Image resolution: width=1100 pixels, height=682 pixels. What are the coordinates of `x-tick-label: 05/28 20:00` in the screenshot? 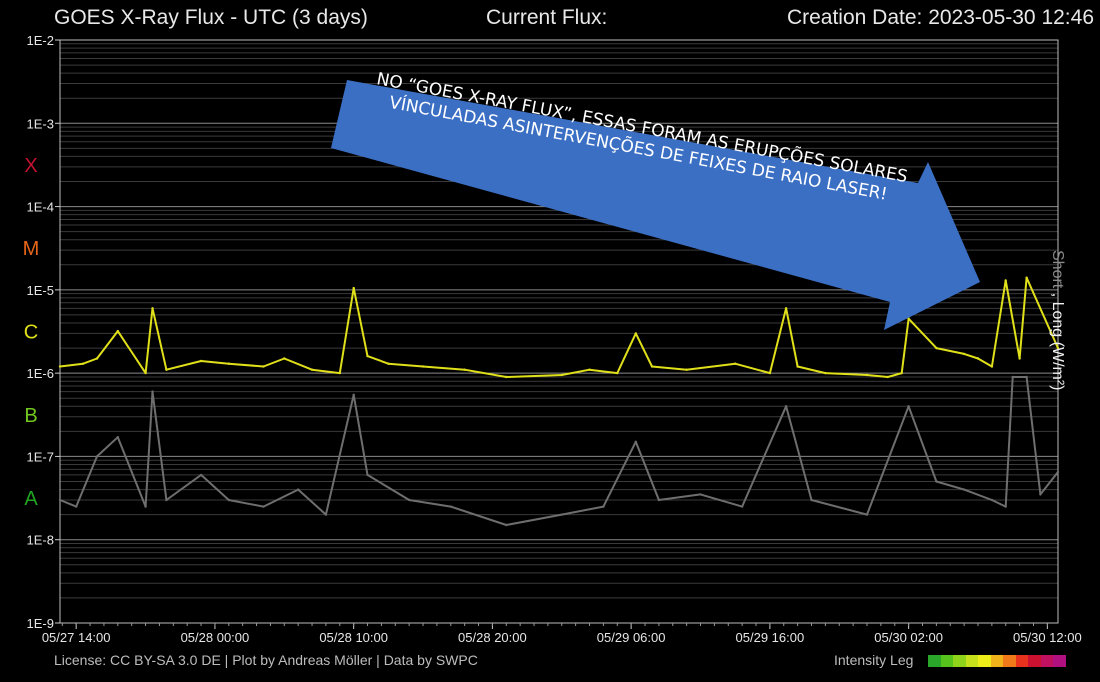 It's located at (492, 637).